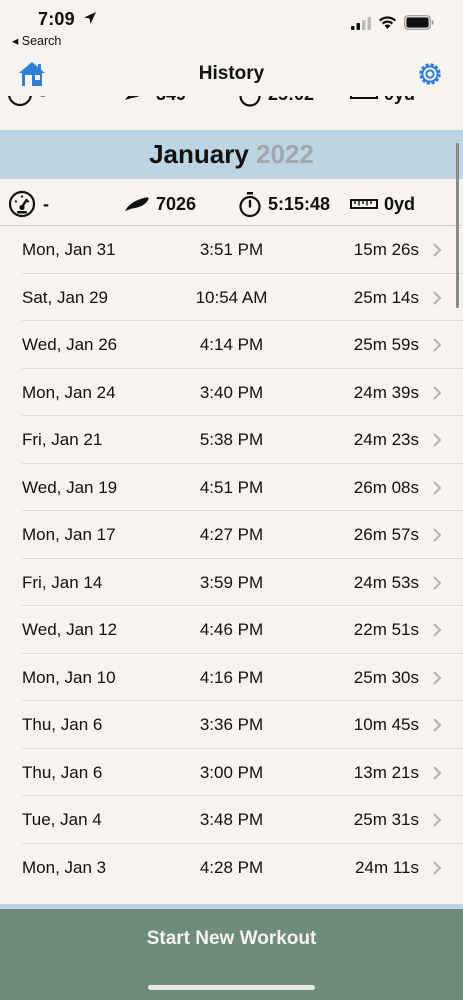 The height and width of the screenshot is (1000, 463). What do you see at coordinates (400, 203) in the screenshot?
I see `distance-value: 0yd` at bounding box center [400, 203].